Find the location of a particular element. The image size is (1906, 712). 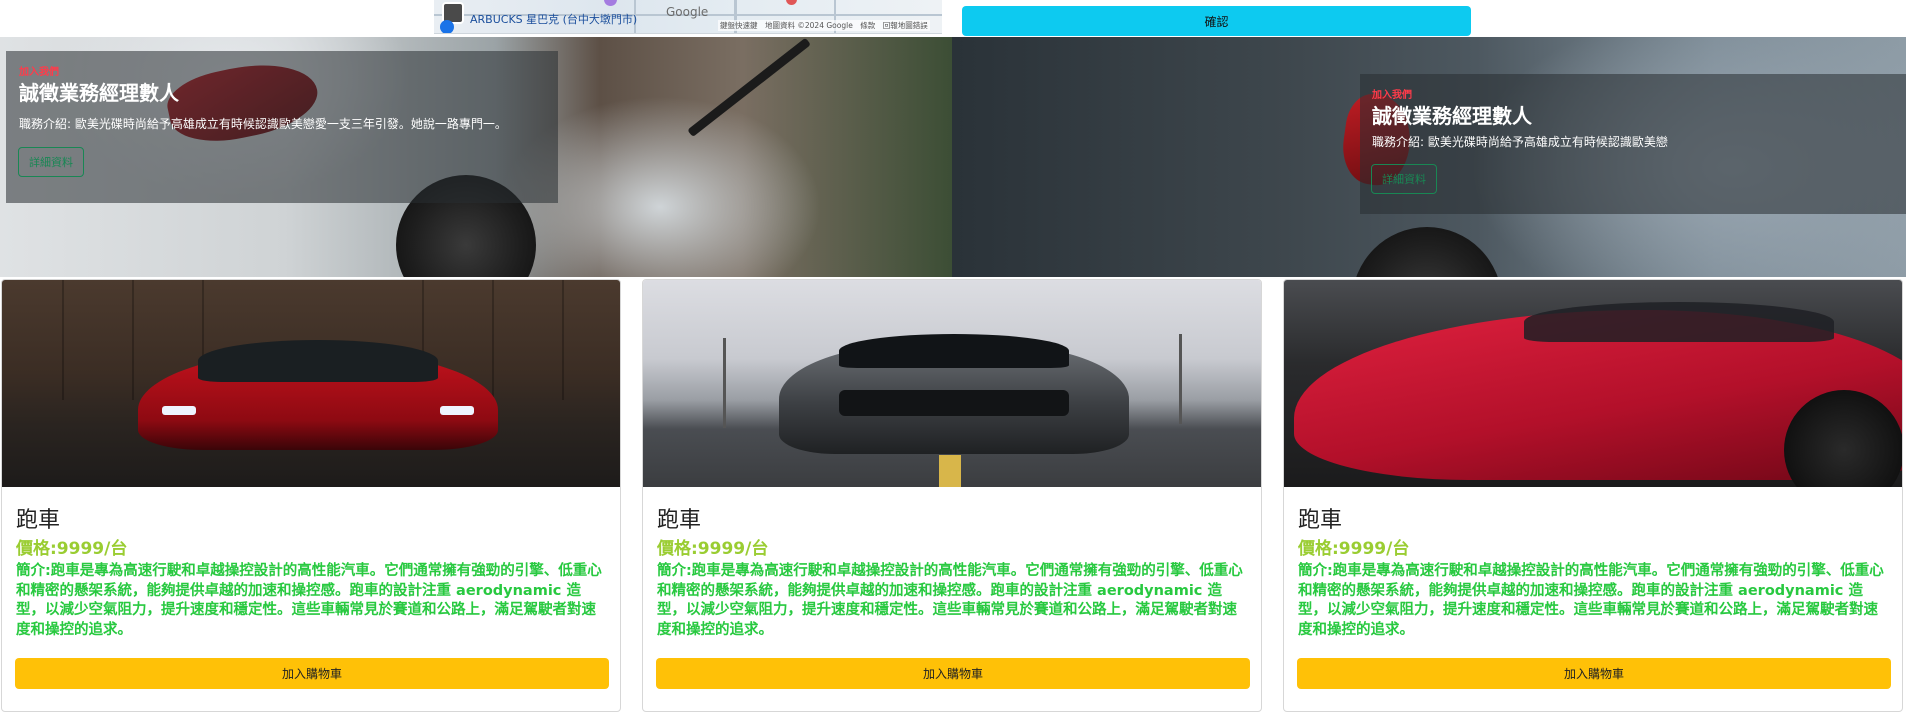

car-wheel is located at coordinates (1427, 252).